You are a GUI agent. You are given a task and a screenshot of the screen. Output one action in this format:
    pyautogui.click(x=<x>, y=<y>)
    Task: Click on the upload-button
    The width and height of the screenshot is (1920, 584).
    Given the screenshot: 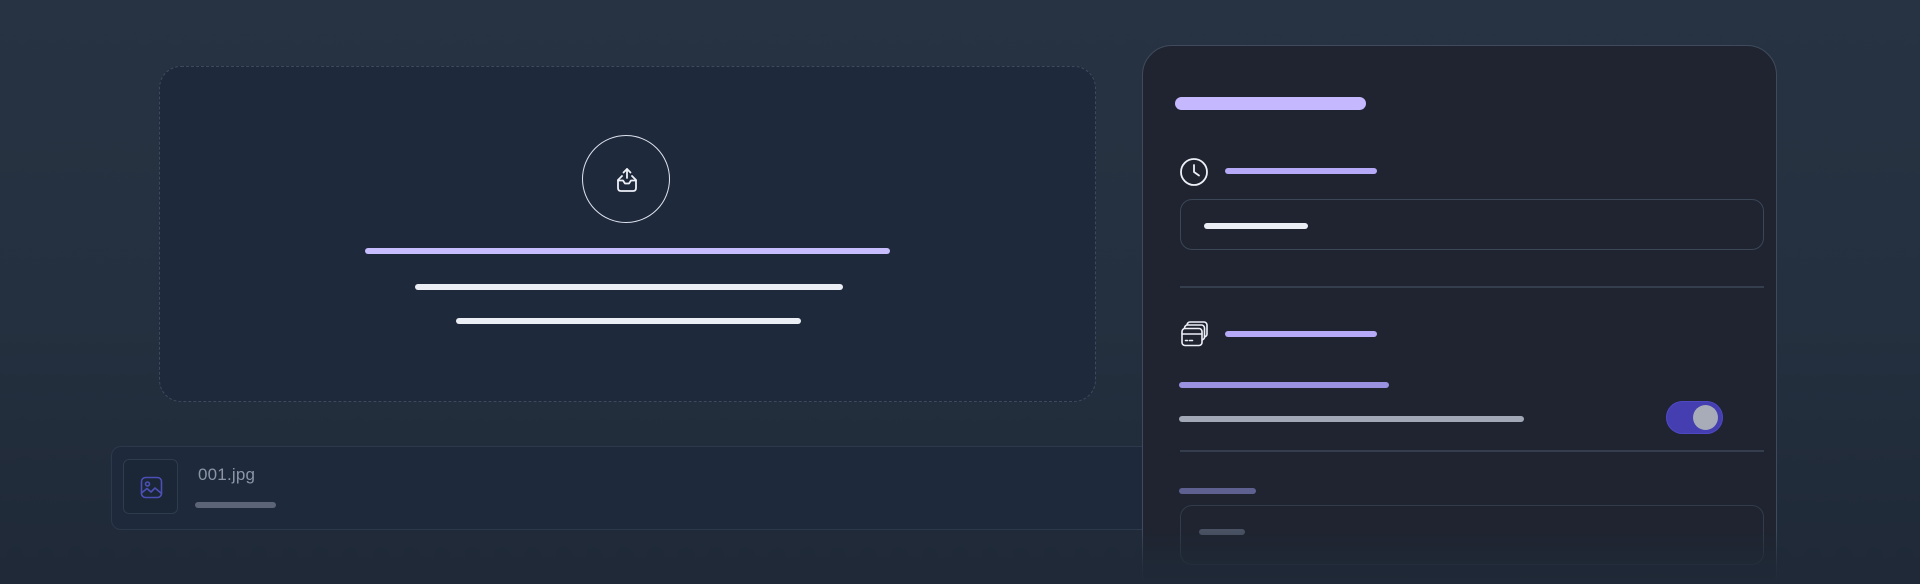 What is the action you would take?
    pyautogui.click(x=626, y=179)
    